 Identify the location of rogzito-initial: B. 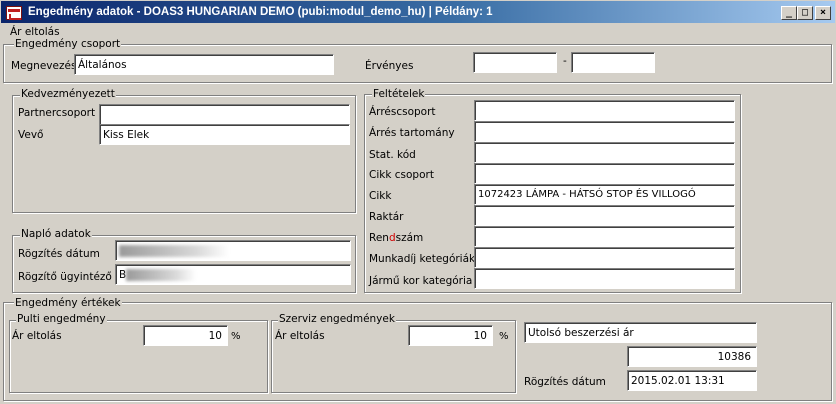
(123, 275).